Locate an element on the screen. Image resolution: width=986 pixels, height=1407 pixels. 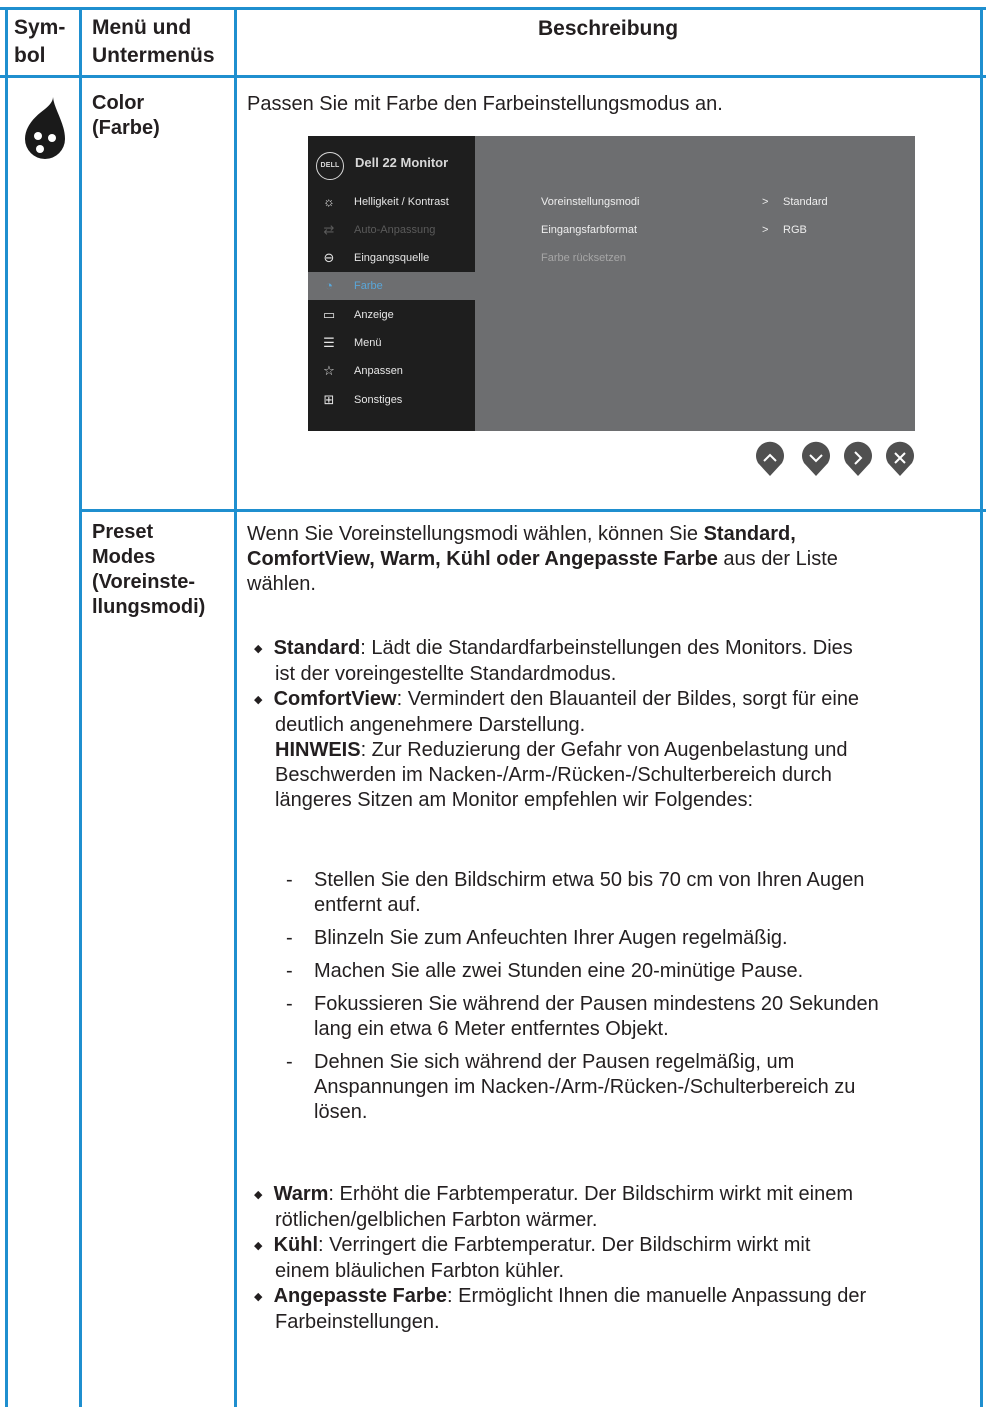
dell-logo: DELL is located at coordinates (330, 166).